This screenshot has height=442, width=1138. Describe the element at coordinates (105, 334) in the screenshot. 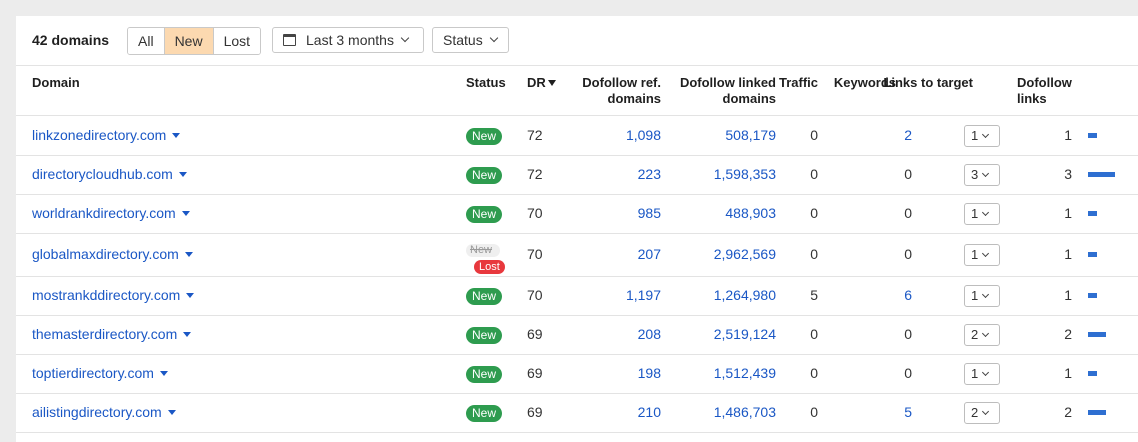

I see `domain-text: themasterdirectory.com` at that location.